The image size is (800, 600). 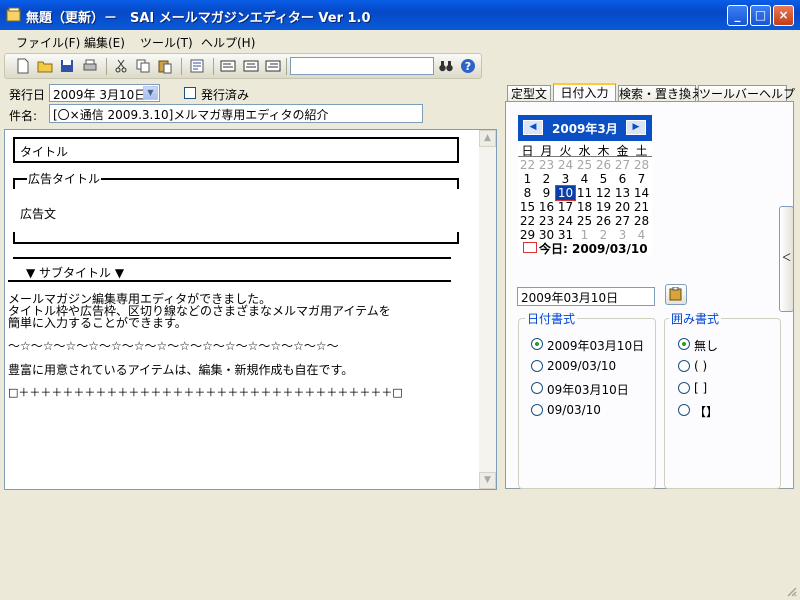 What do you see at coordinates (585, 156) in the screenshot?
I see `weekday-divider` at bounding box center [585, 156].